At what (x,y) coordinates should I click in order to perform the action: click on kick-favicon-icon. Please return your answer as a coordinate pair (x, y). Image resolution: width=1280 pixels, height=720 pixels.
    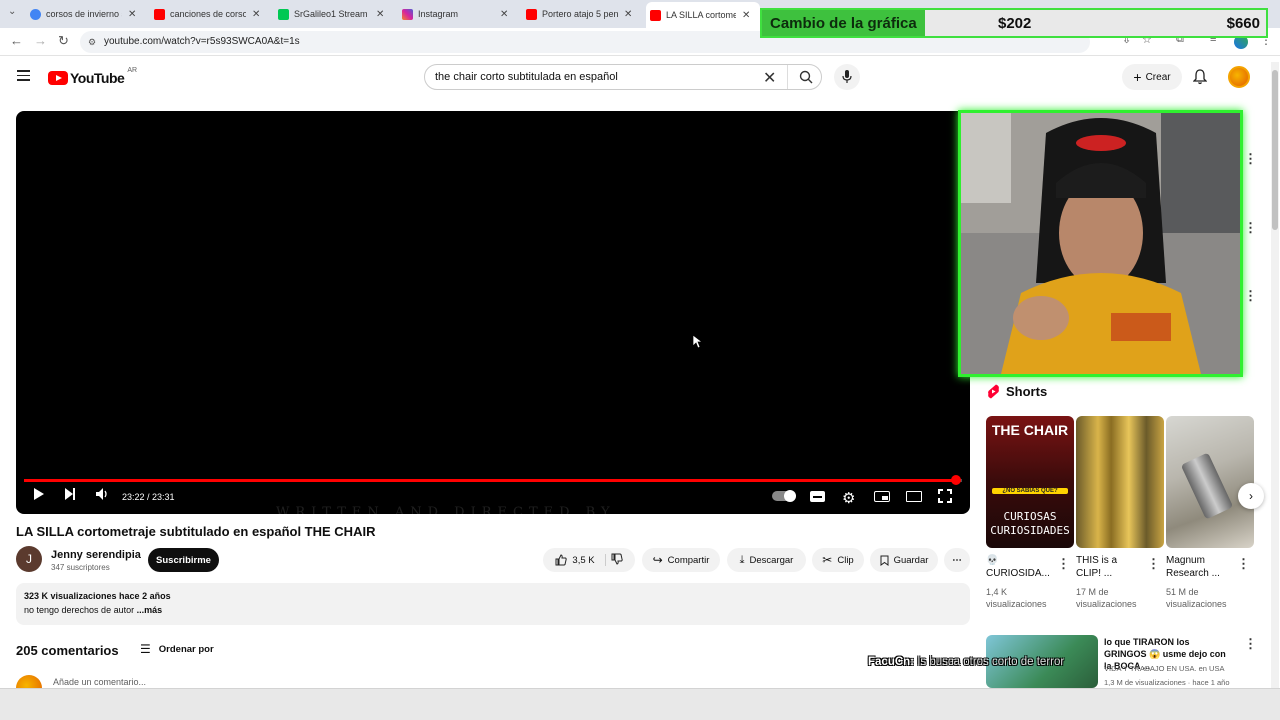
    Looking at the image, I should click on (283, 14).